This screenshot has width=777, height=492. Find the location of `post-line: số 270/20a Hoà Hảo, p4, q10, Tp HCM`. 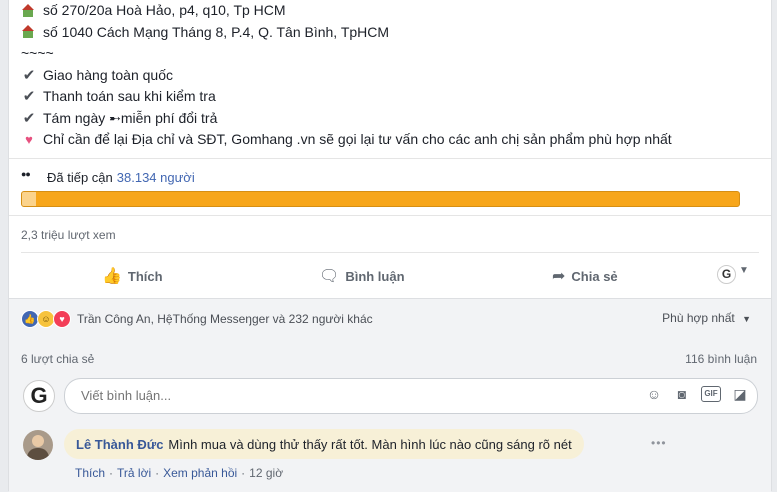

post-line: số 270/20a Hoà Hảo, p4, q10, Tp HCM is located at coordinates (346, 11).